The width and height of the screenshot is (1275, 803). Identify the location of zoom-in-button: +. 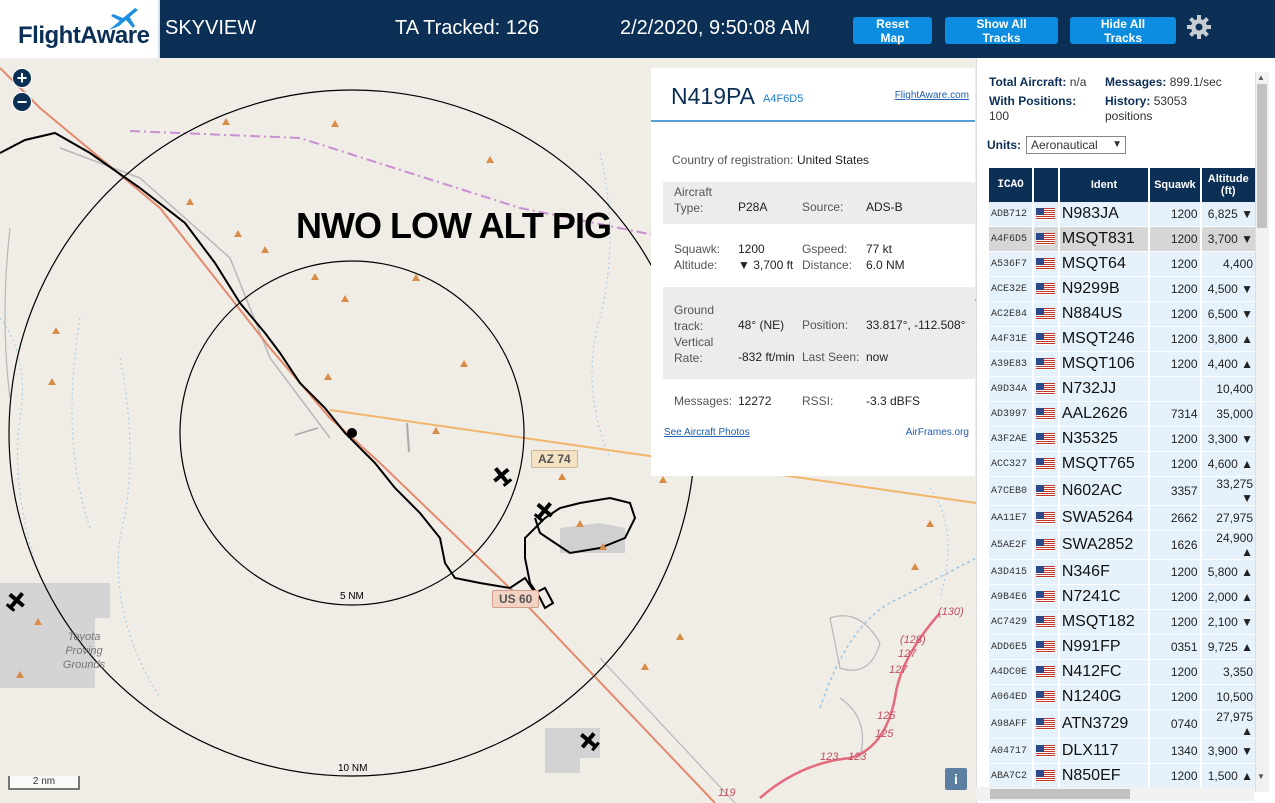
(22, 78).